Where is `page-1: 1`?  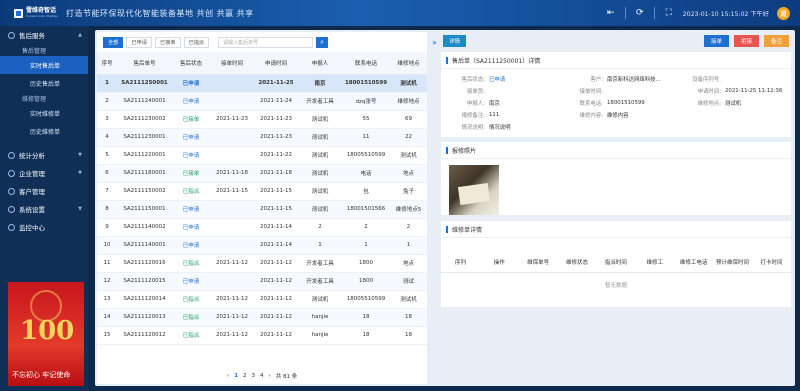
page-1: 1 is located at coordinates (236, 376).